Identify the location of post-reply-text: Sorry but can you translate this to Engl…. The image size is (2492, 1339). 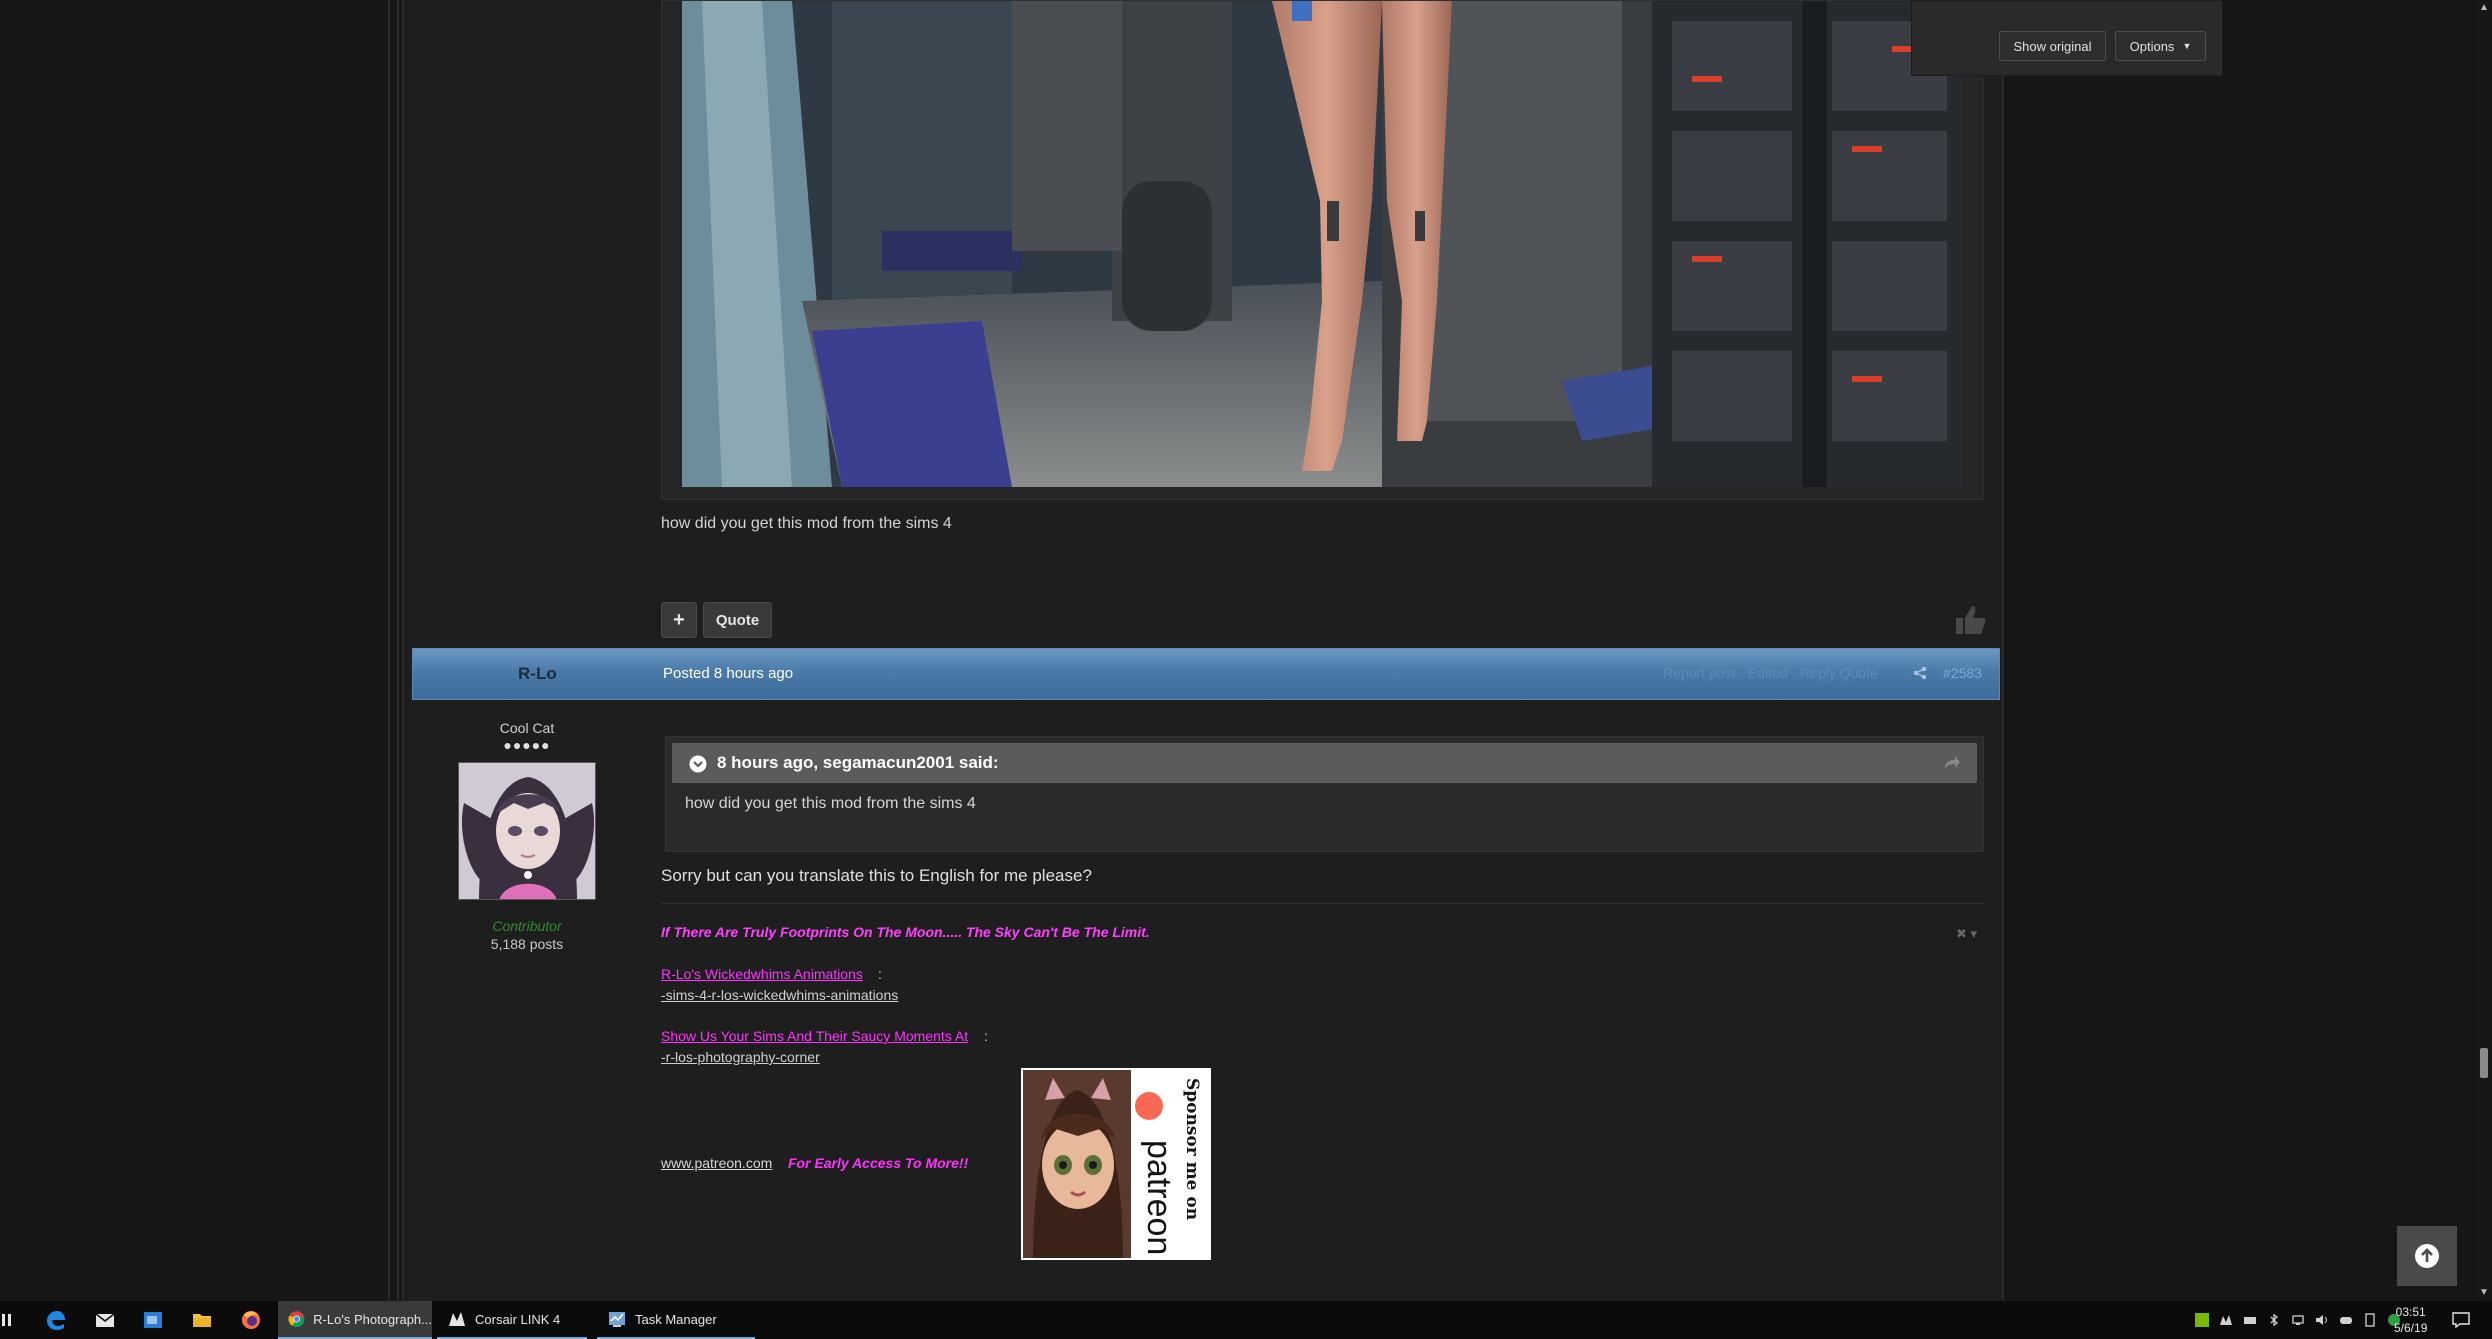
(876, 875).